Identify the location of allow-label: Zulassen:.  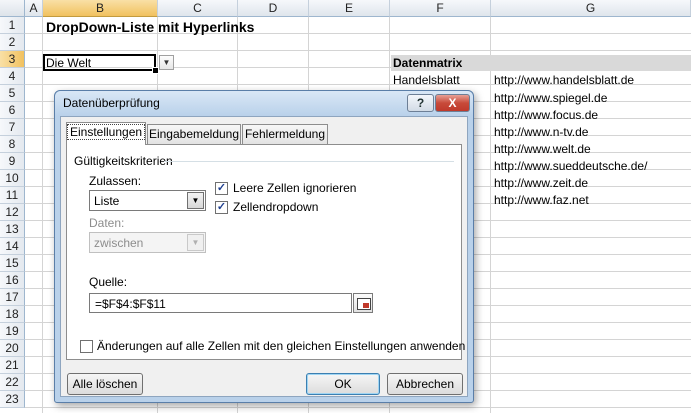
(115, 181).